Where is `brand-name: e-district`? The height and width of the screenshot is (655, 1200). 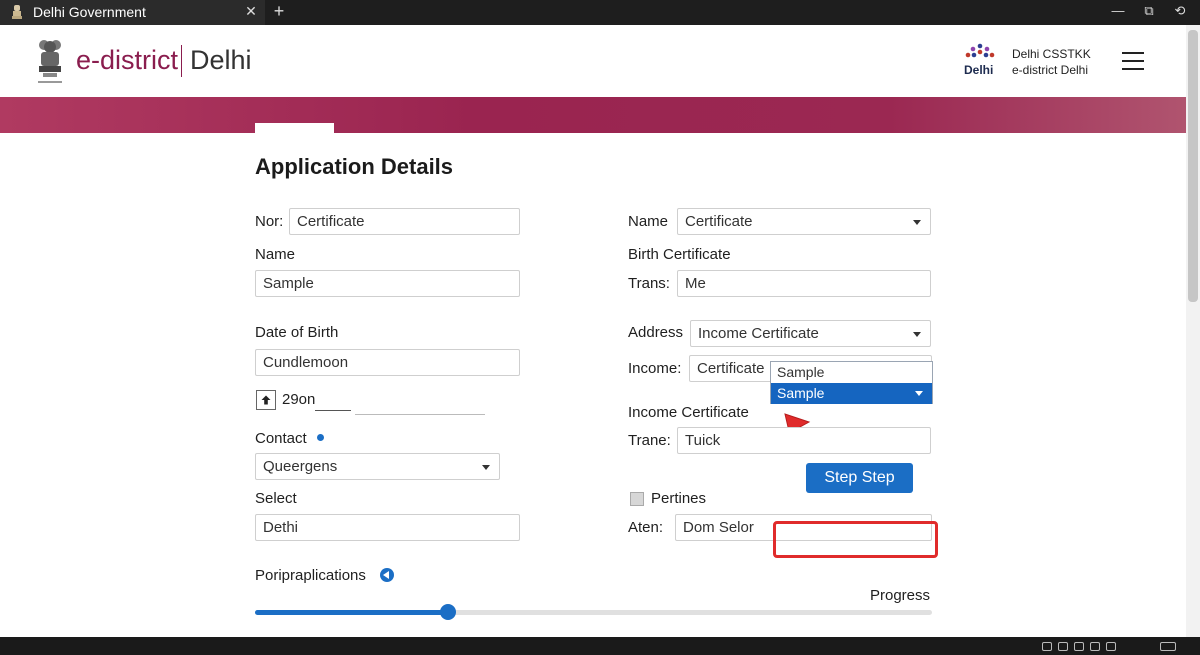
brand-name: e-district is located at coordinates (127, 60).